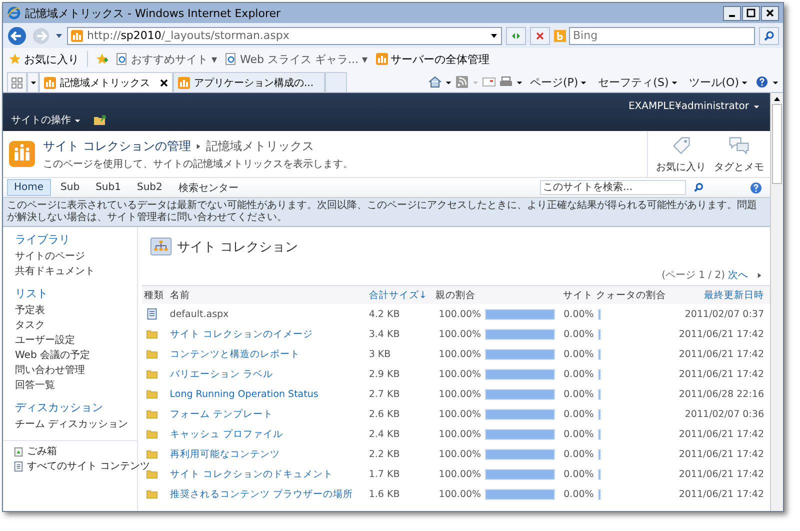 This screenshot has height=531, width=800. I want to click on sidebar-heading: リスト, so click(73, 294).